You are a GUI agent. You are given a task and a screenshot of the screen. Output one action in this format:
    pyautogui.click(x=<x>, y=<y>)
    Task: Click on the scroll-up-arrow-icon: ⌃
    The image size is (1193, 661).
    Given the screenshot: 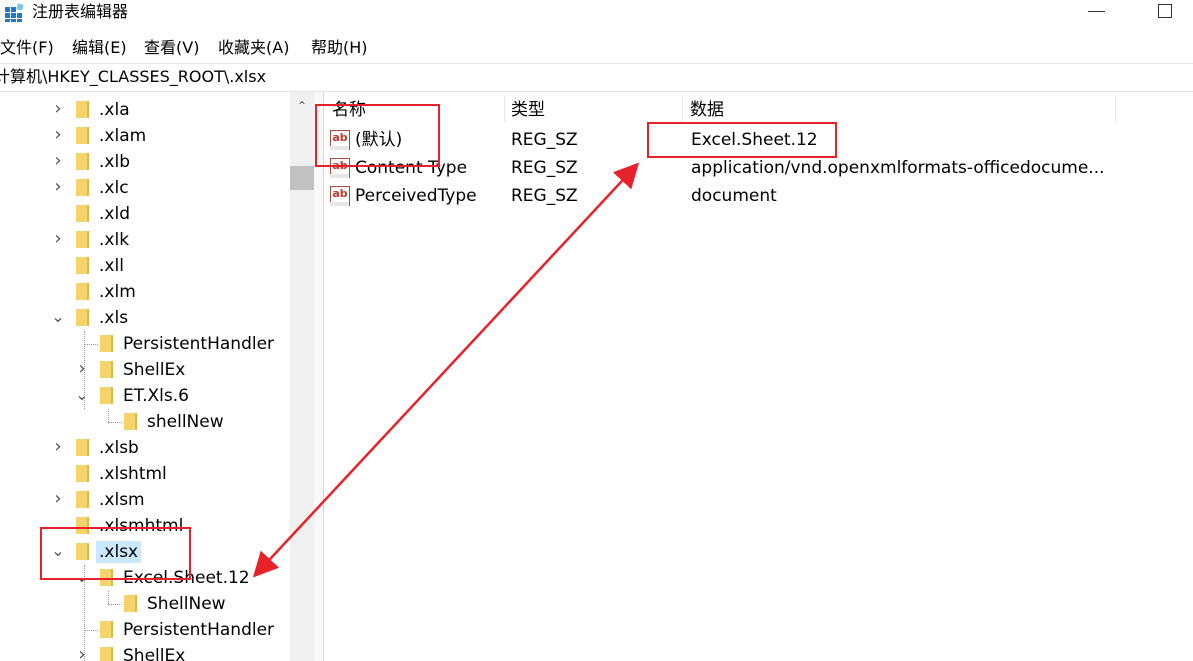 What is the action you would take?
    pyautogui.click(x=302, y=106)
    